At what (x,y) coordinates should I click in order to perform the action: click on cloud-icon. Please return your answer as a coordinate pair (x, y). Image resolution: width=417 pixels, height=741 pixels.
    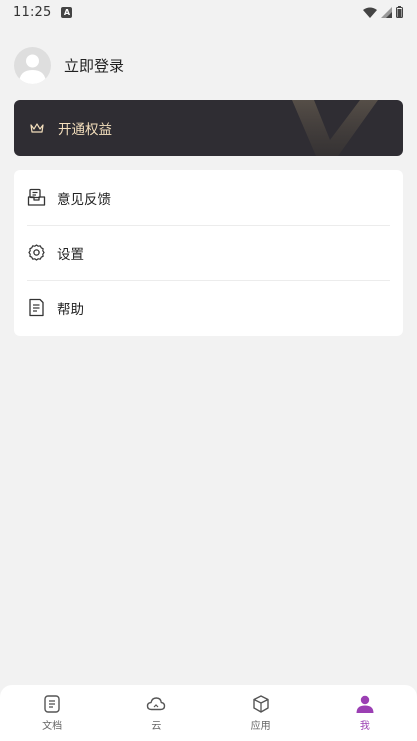
    Looking at the image, I should click on (156, 704).